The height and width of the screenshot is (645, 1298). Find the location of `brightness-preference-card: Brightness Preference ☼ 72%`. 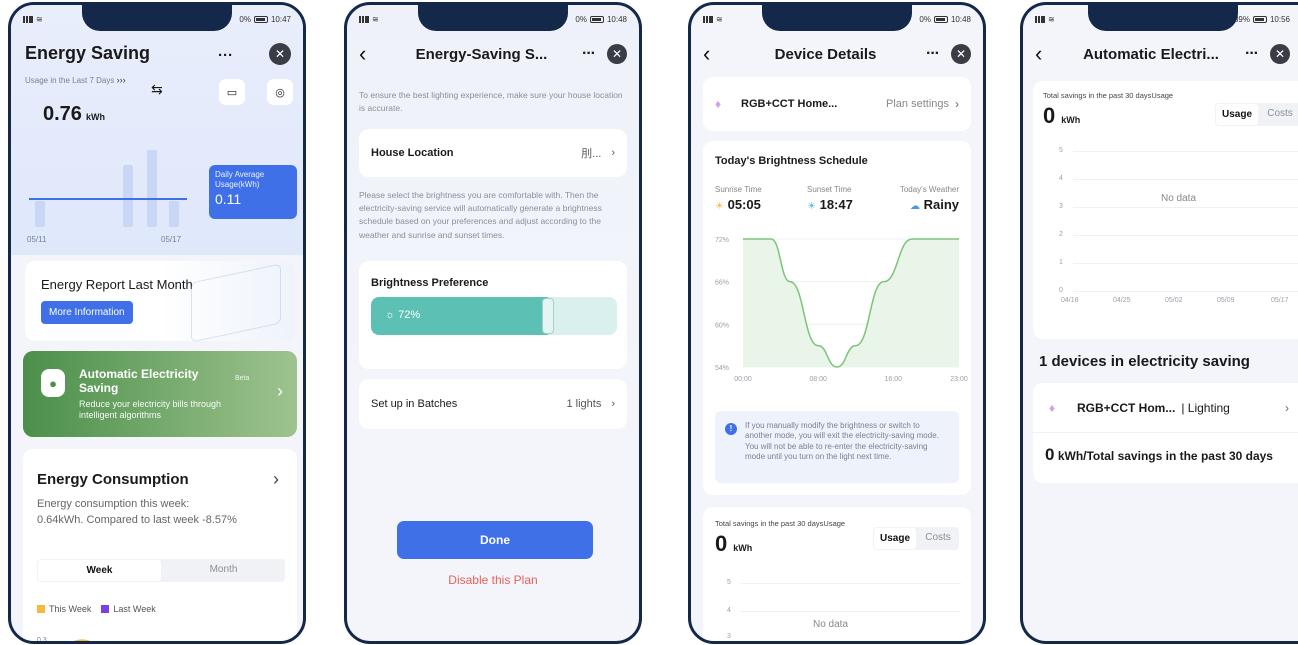

brightness-preference-card: Brightness Preference ☼ 72% is located at coordinates (493, 315).